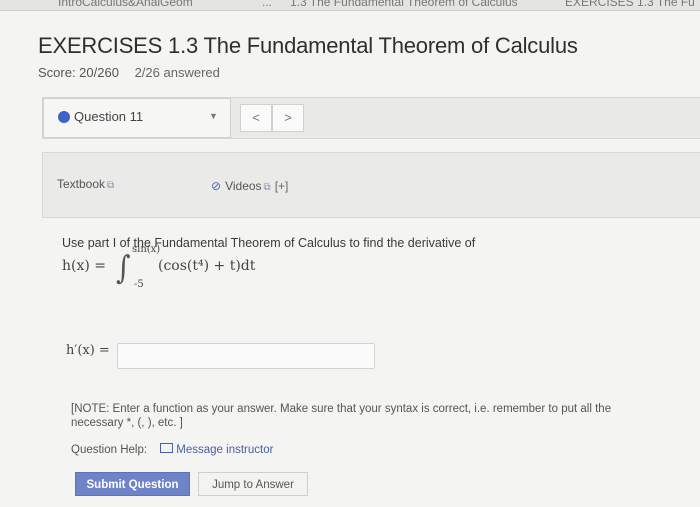  Describe the element at coordinates (256, 118) in the screenshot. I see `previous-question-button: <` at that location.